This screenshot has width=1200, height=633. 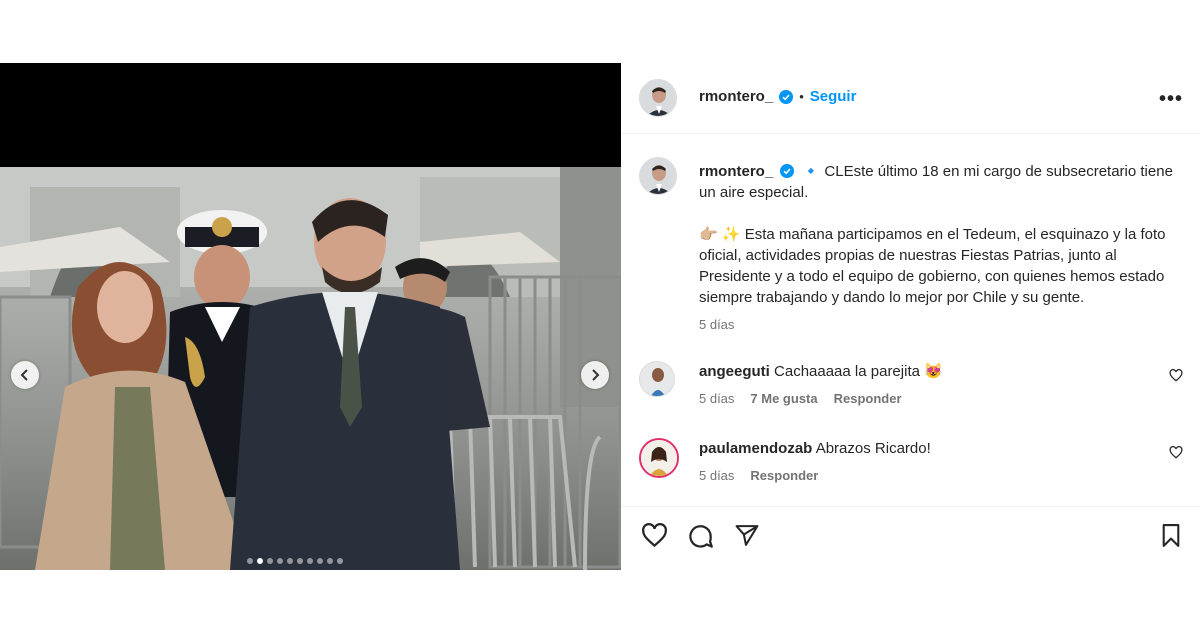 I want to click on header-user-row: rmontero_ • Seguir, so click(x=777, y=96).